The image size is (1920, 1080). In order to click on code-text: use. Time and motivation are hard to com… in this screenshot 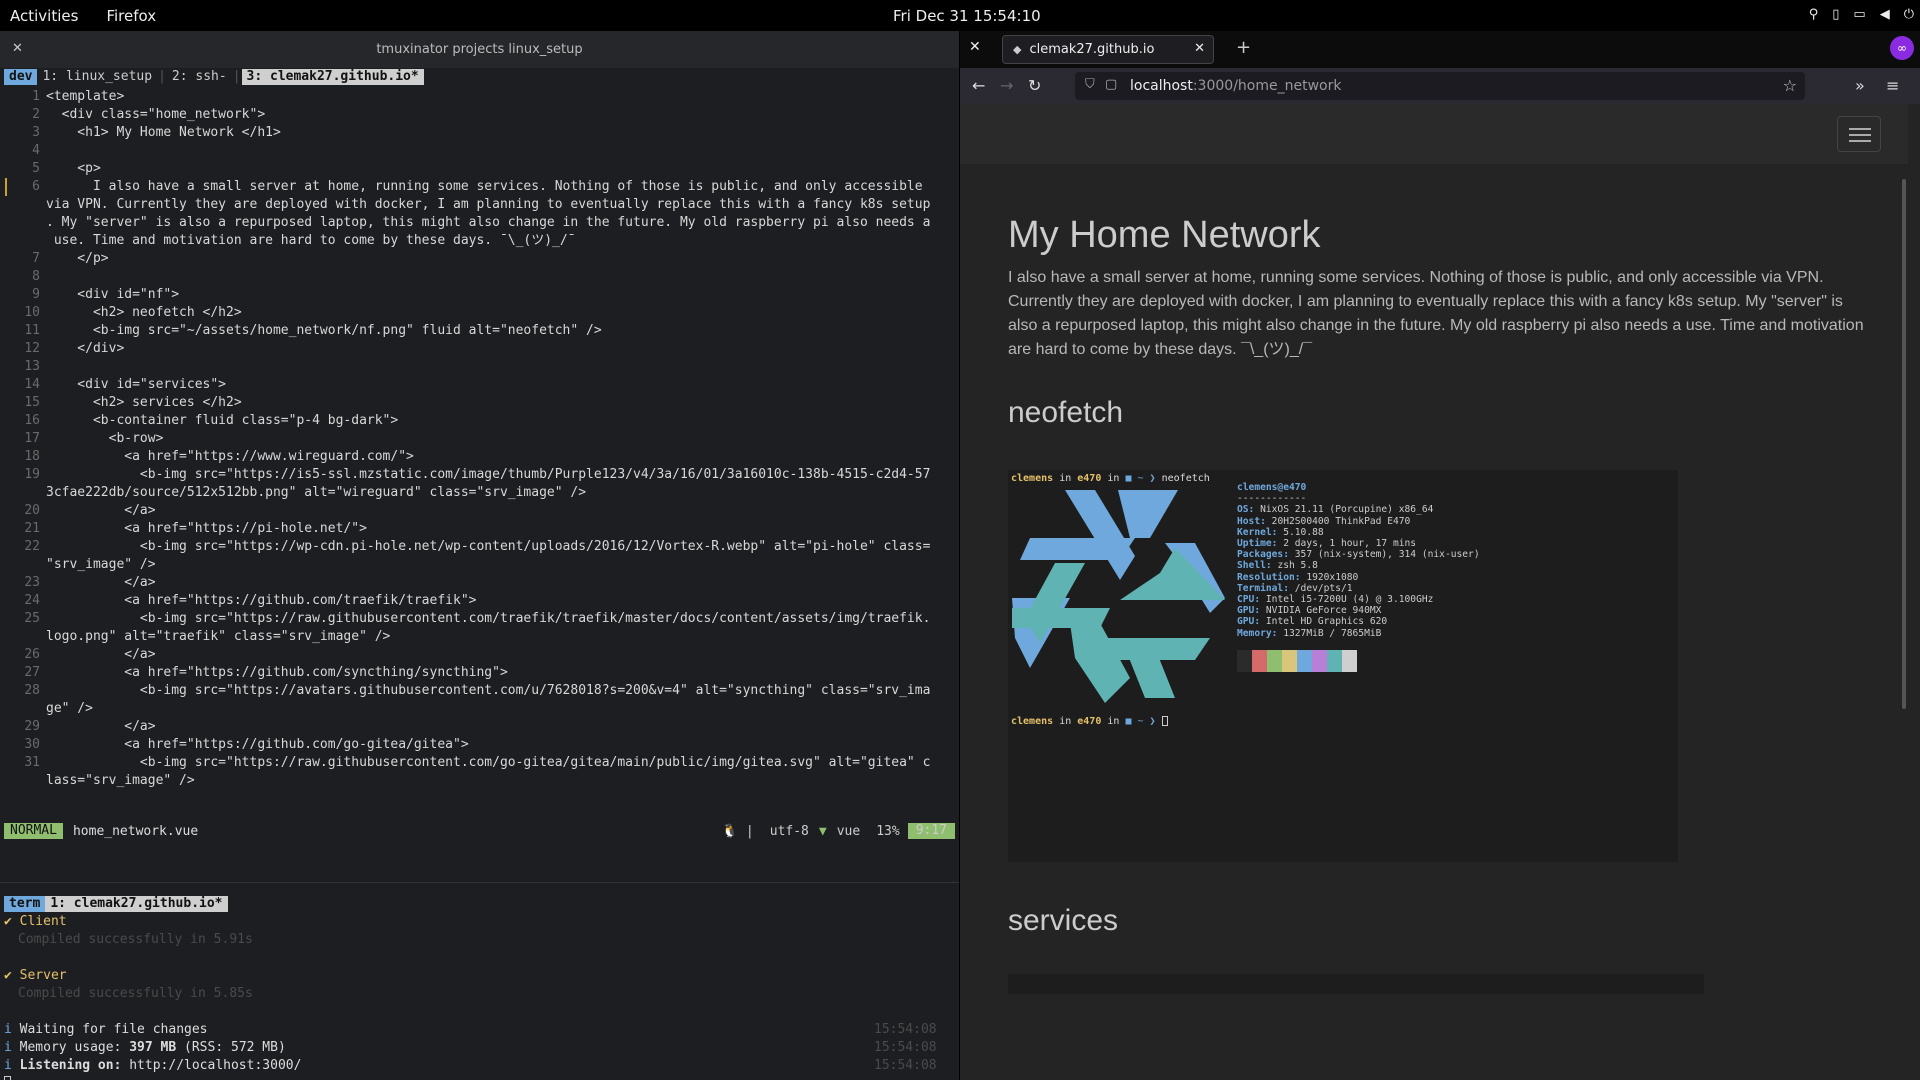, I will do `click(311, 240)`.